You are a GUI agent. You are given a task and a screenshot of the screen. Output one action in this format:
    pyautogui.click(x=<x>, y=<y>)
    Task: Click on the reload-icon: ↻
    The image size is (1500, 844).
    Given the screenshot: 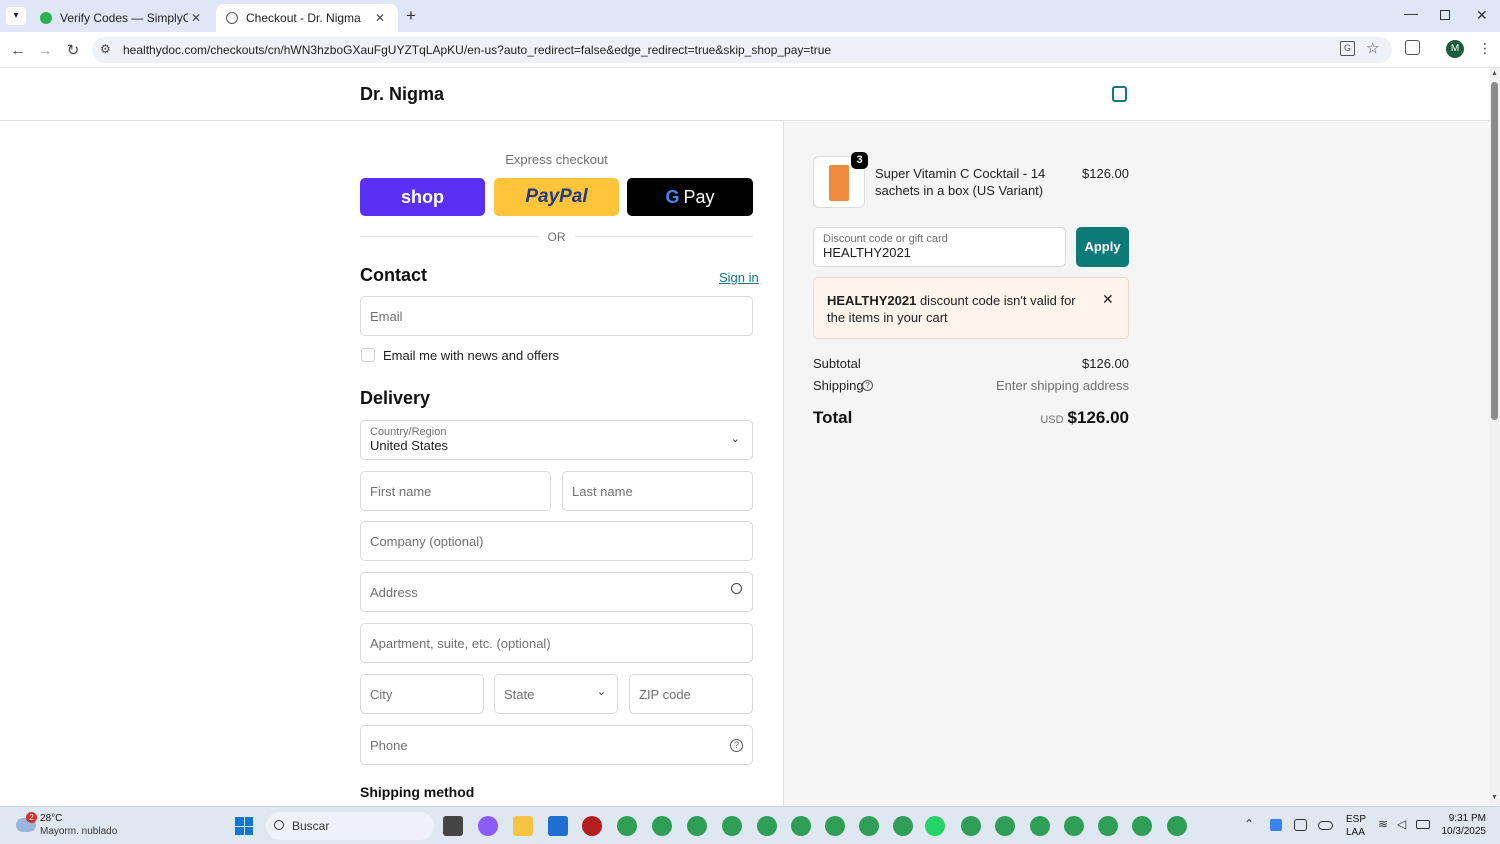 What is the action you would take?
    pyautogui.click(x=73, y=50)
    